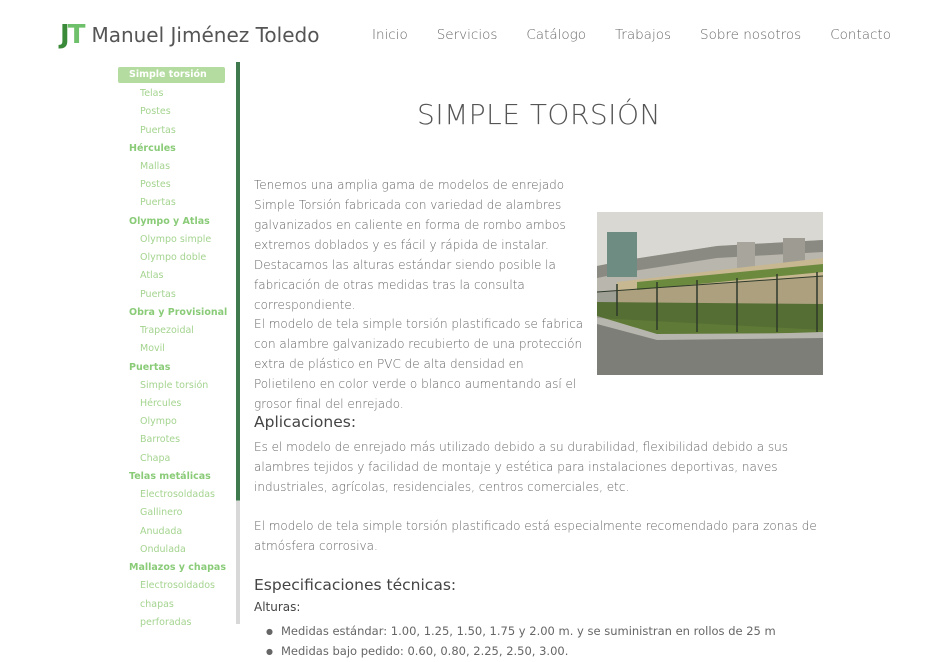  I want to click on aplicaciones-heading: Aplicaciones:, so click(305, 422).